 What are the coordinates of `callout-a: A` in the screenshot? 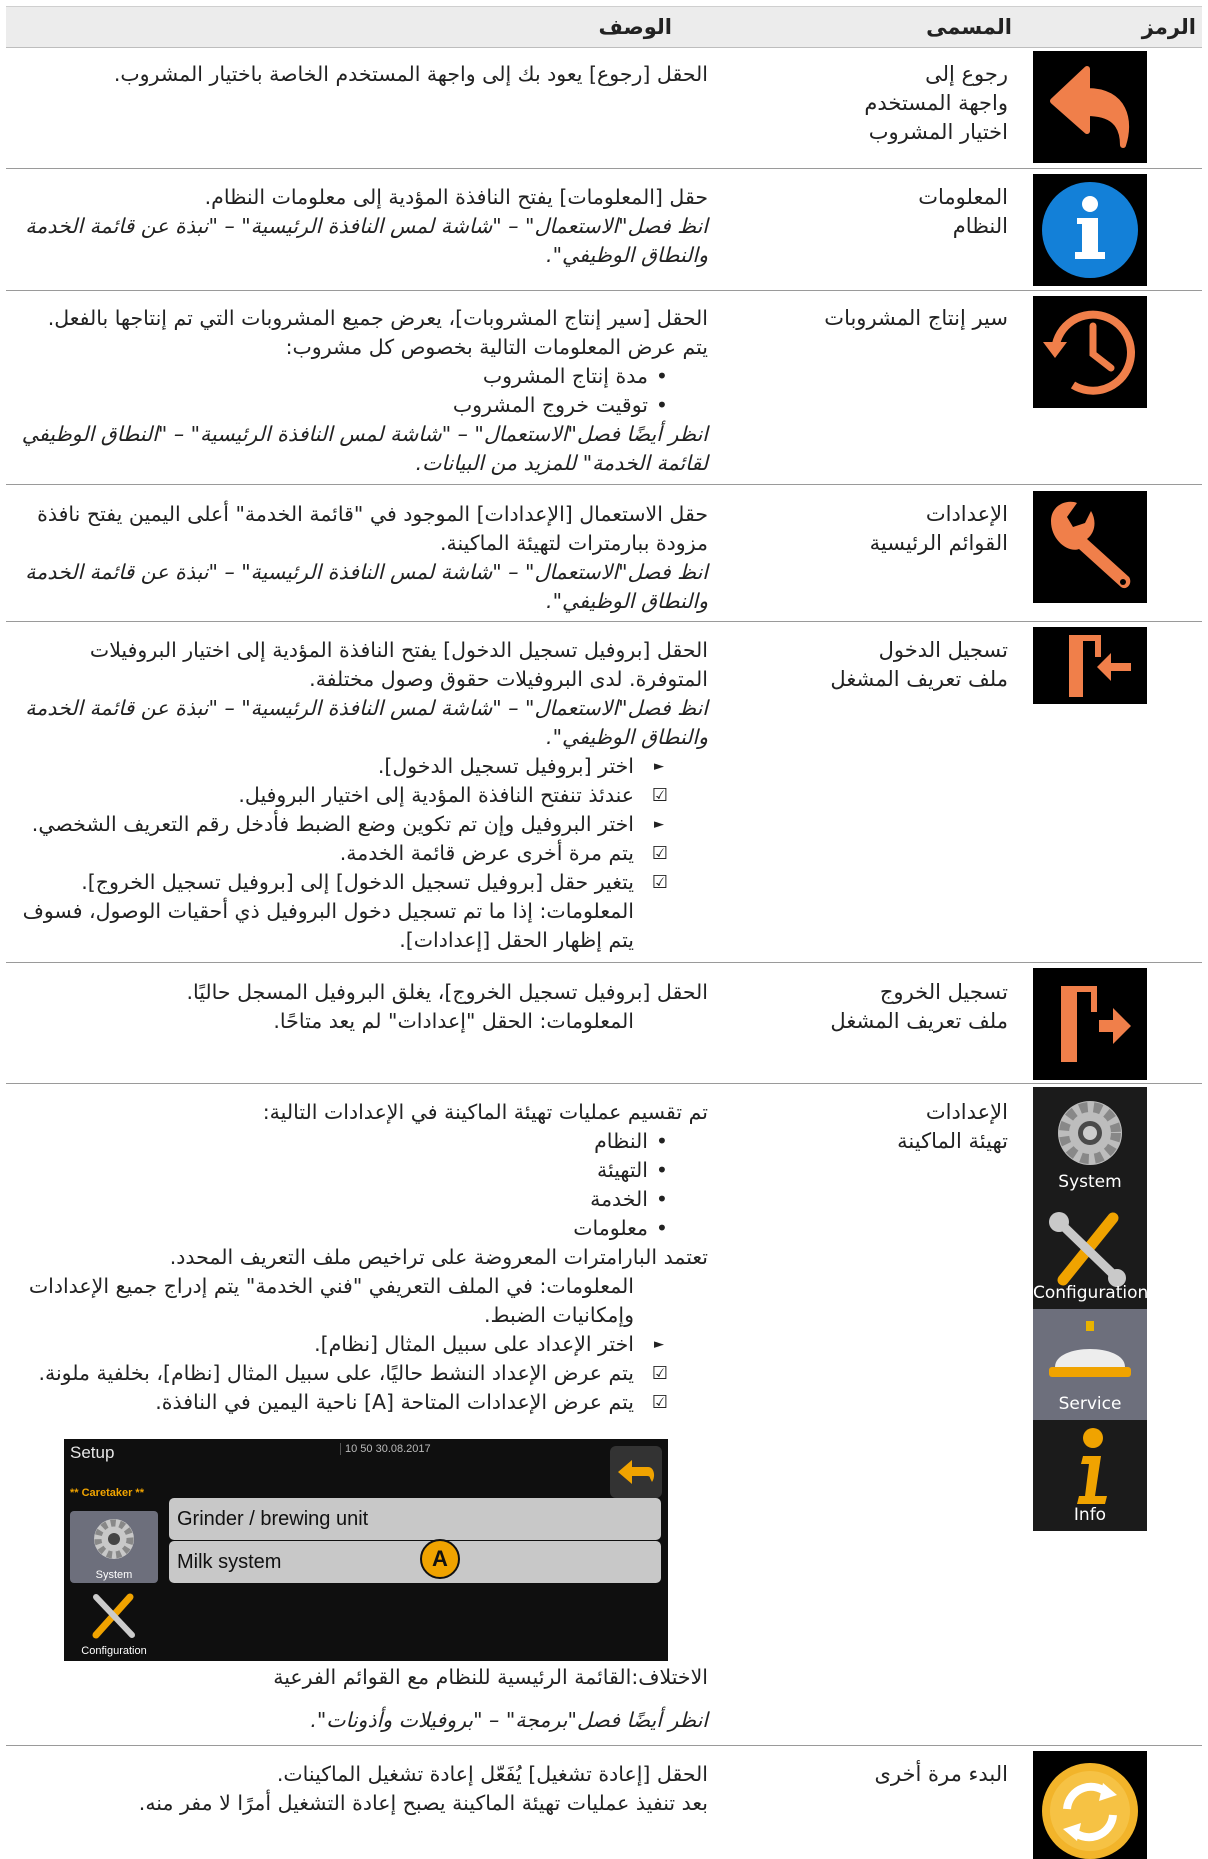 It's located at (440, 1559).